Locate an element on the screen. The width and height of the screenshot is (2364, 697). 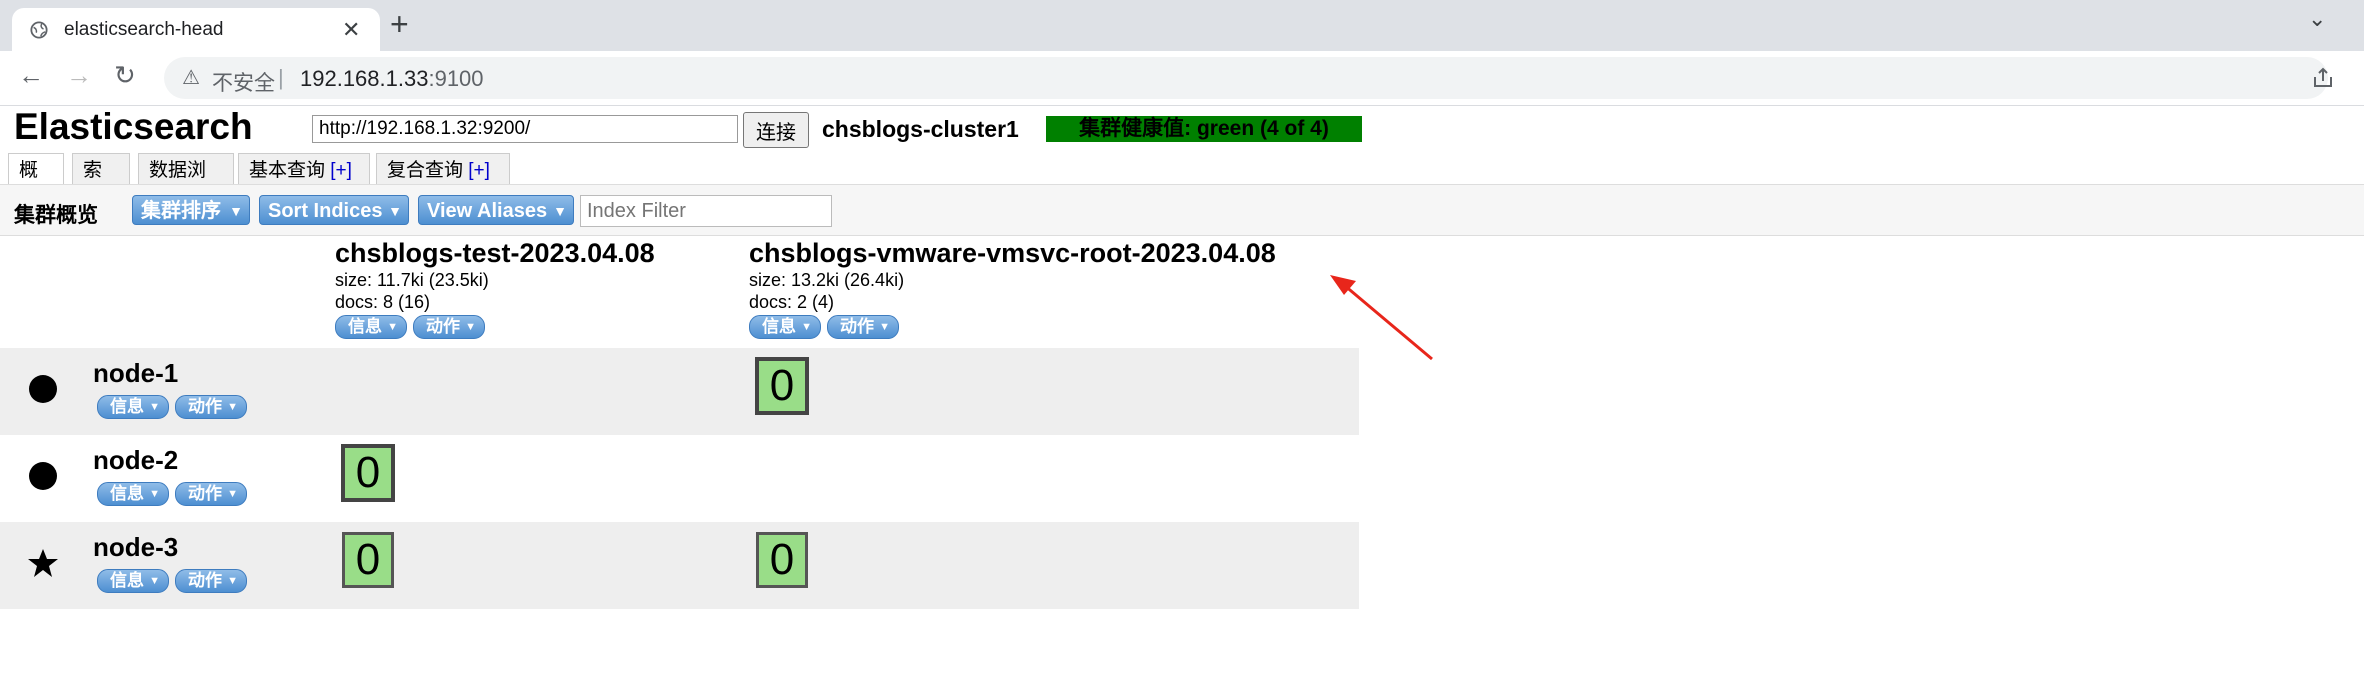
tab-title: elasticsearch-head is located at coordinates (144, 29).